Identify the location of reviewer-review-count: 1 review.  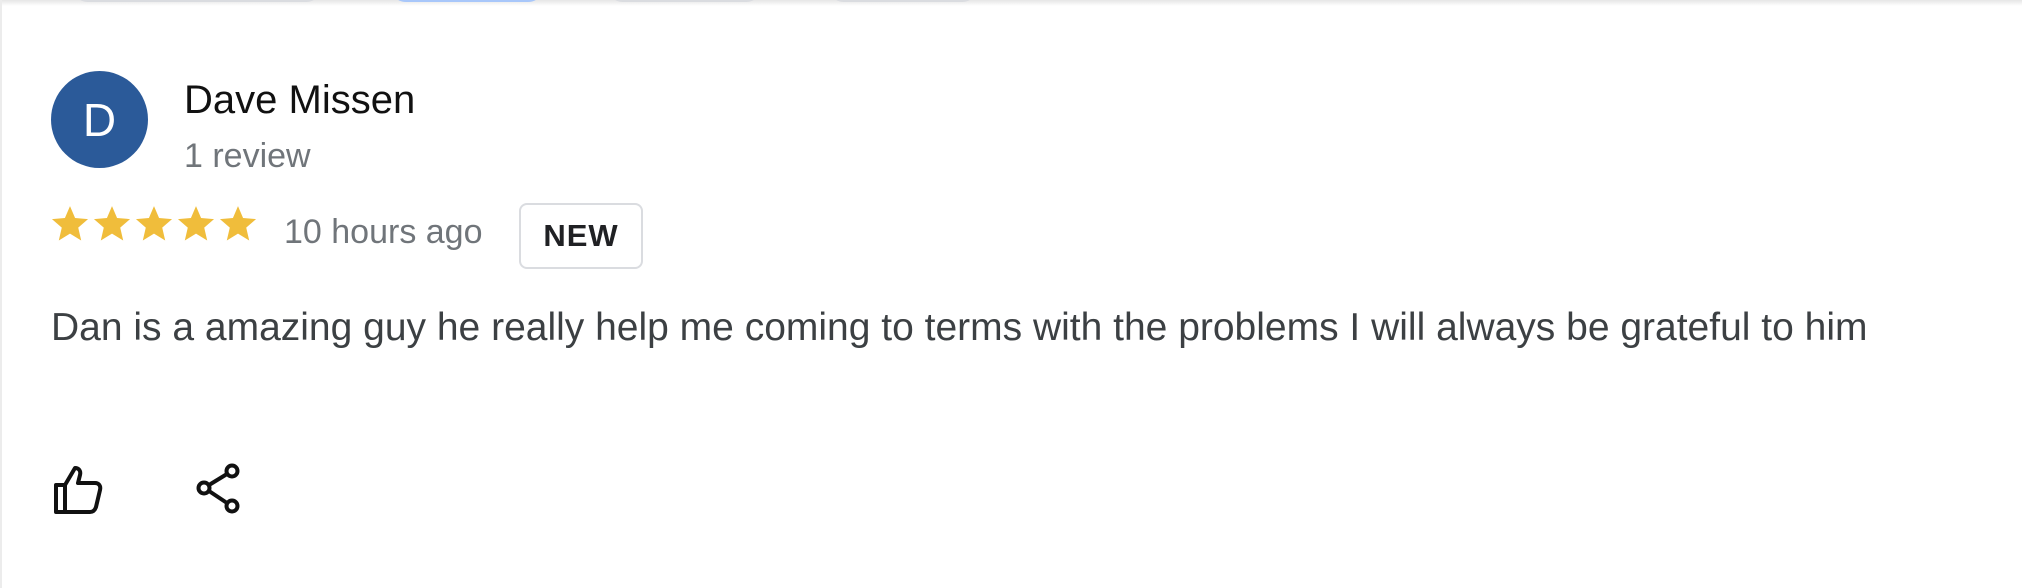
(247, 156).